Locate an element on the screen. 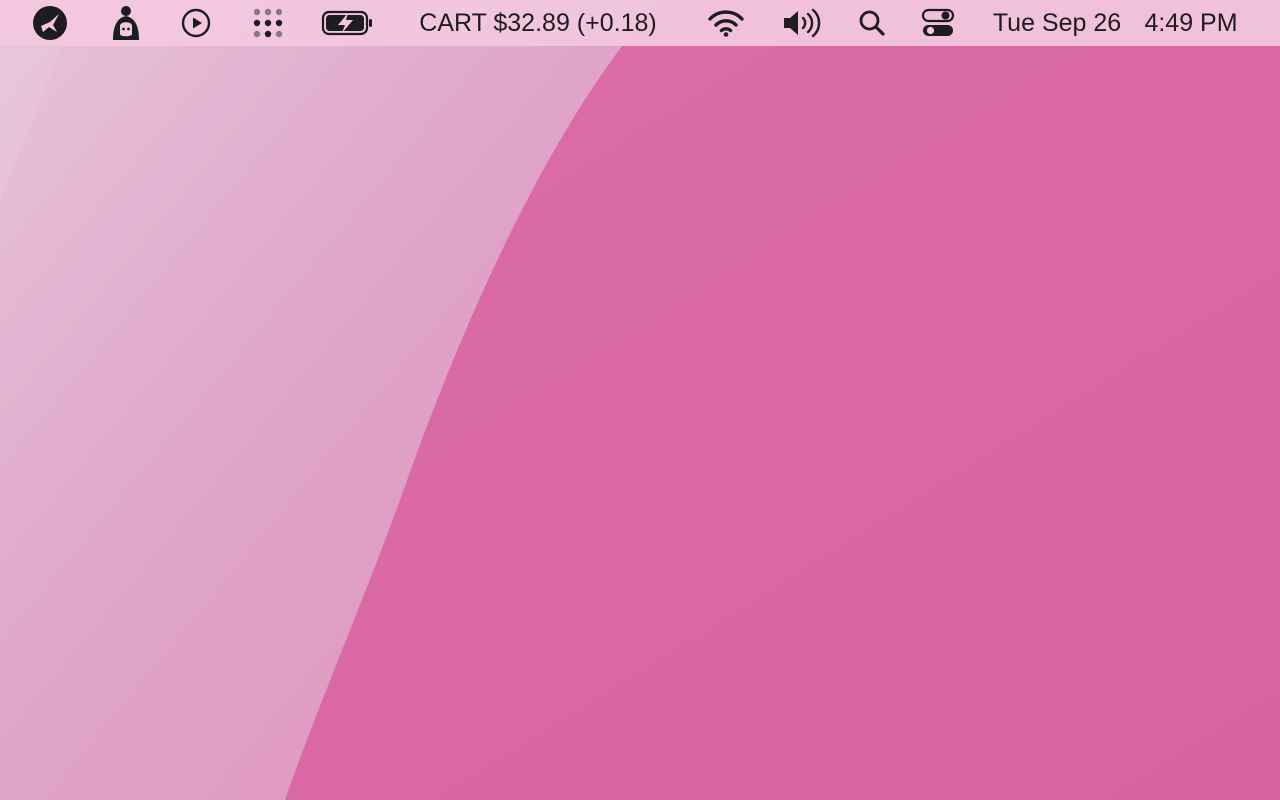 The width and height of the screenshot is (1280, 800). time-text: 4:49 PM is located at coordinates (1191, 23).